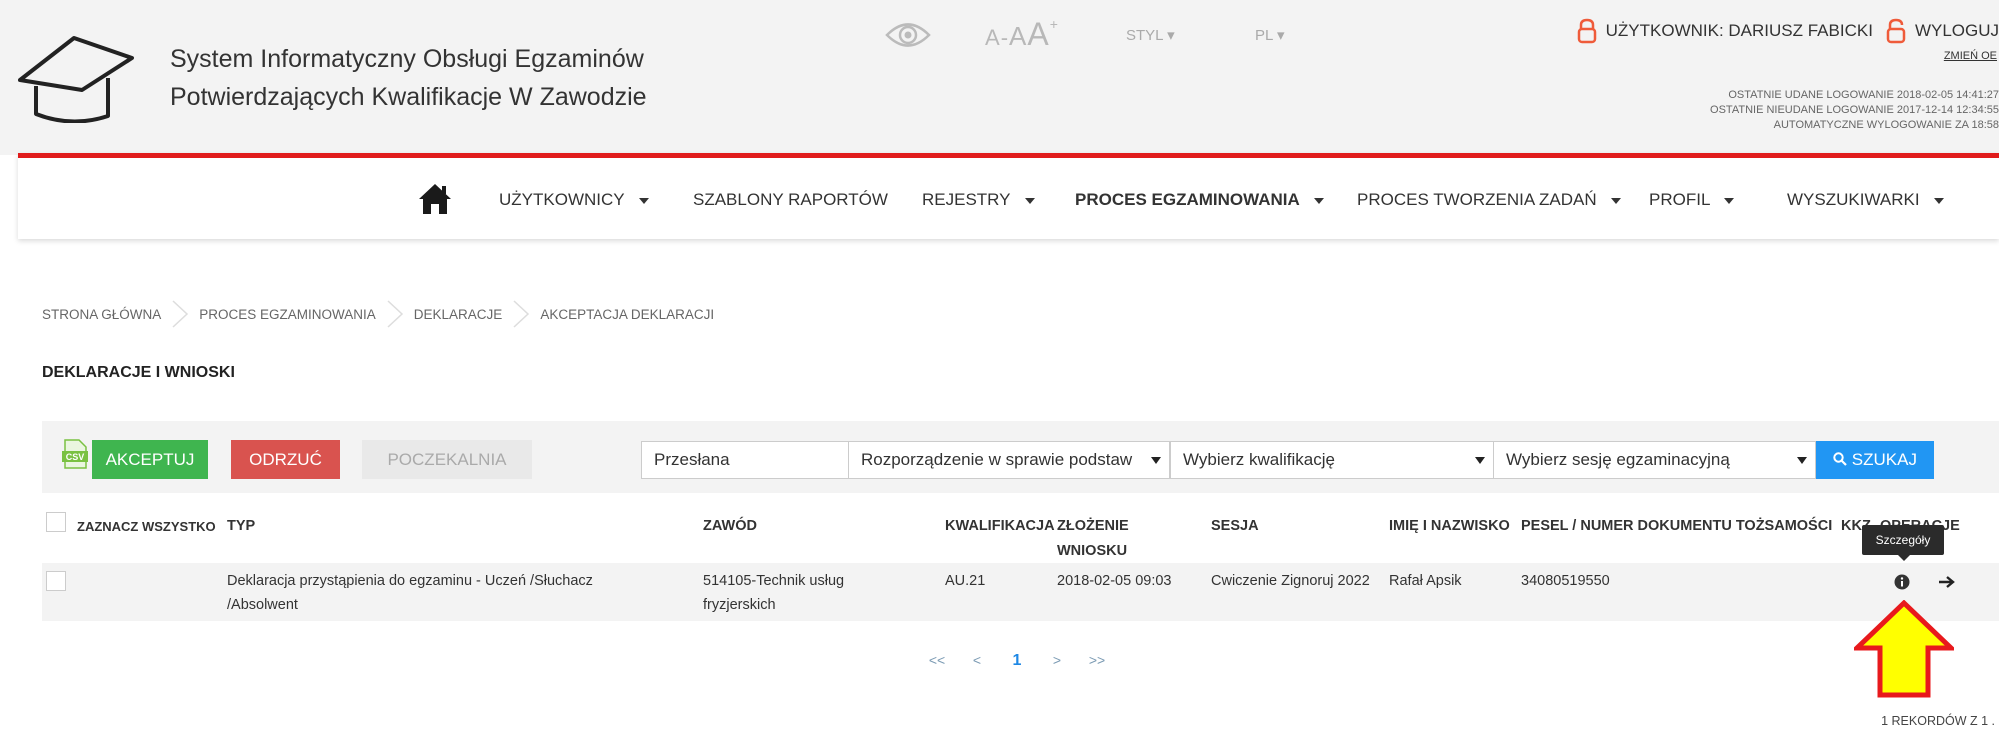 The height and width of the screenshot is (734, 1999). Describe the element at coordinates (977, 661) in the screenshot. I see `prev-page-link: <` at that location.